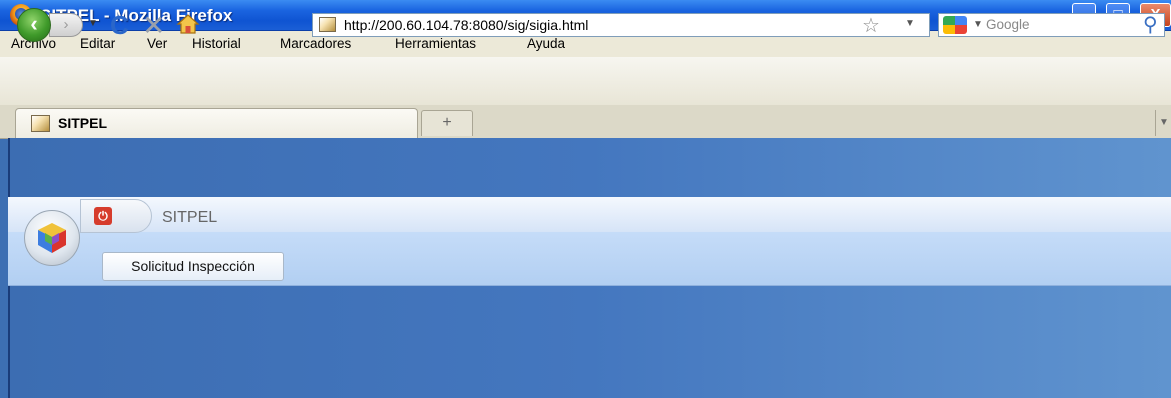  Describe the element at coordinates (93, 23) in the screenshot. I see `history-dropdown-icon: ▼` at that location.